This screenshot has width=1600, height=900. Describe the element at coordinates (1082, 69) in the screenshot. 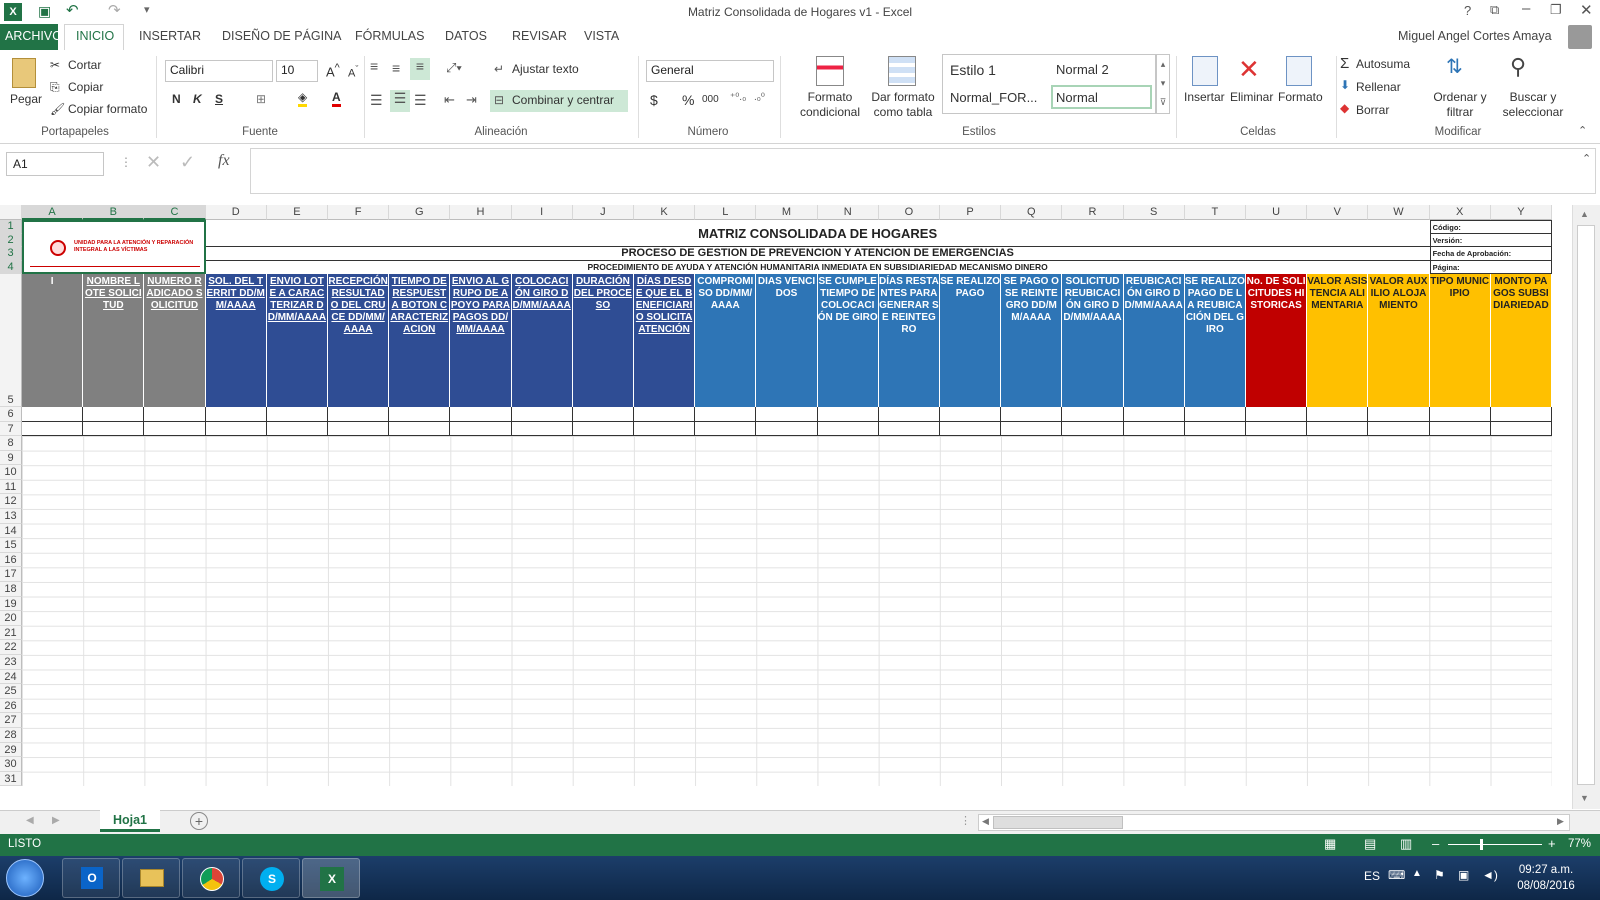

I see `style-normal2: Normal 2` at that location.